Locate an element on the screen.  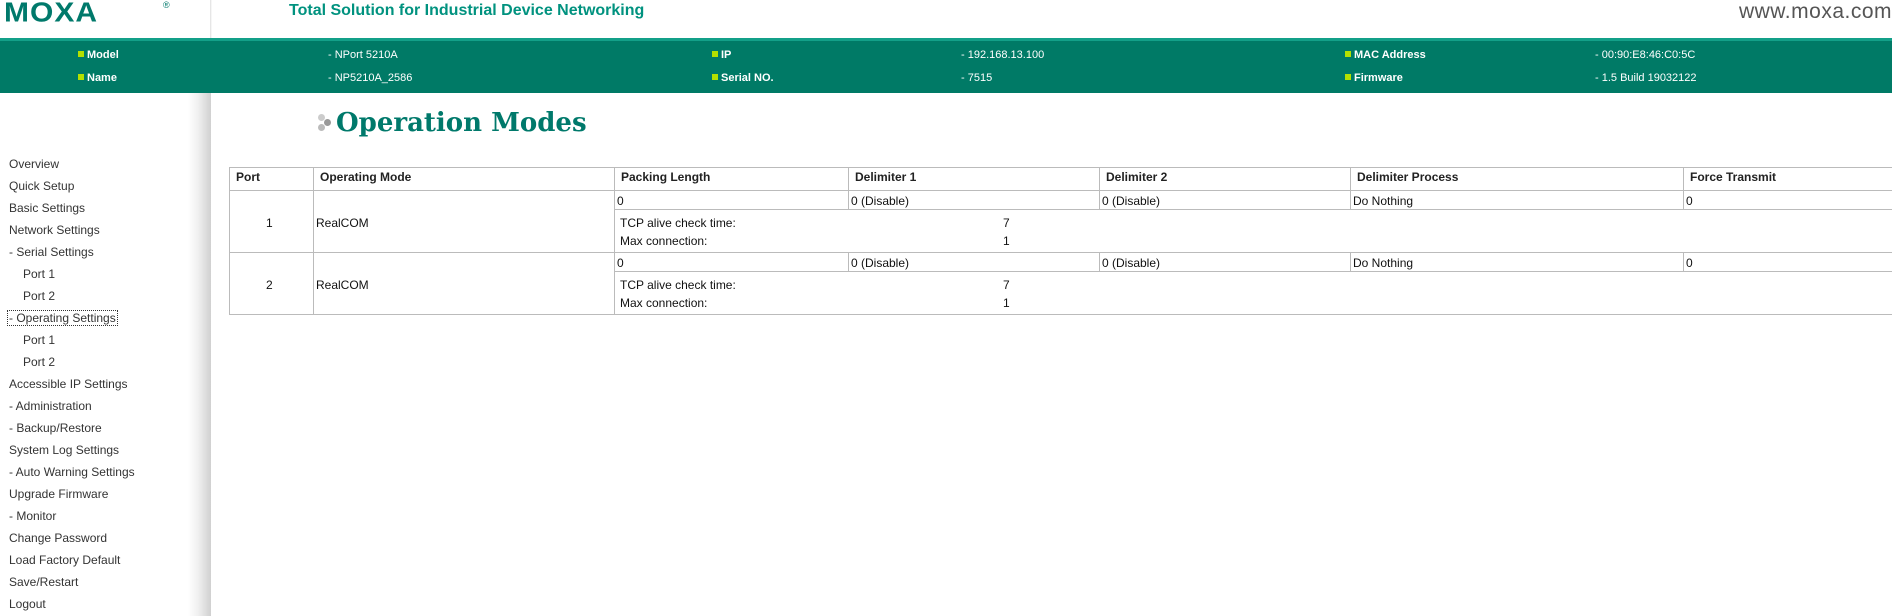
col-header-operating-mode: Operating Mode is located at coordinates (366, 177).